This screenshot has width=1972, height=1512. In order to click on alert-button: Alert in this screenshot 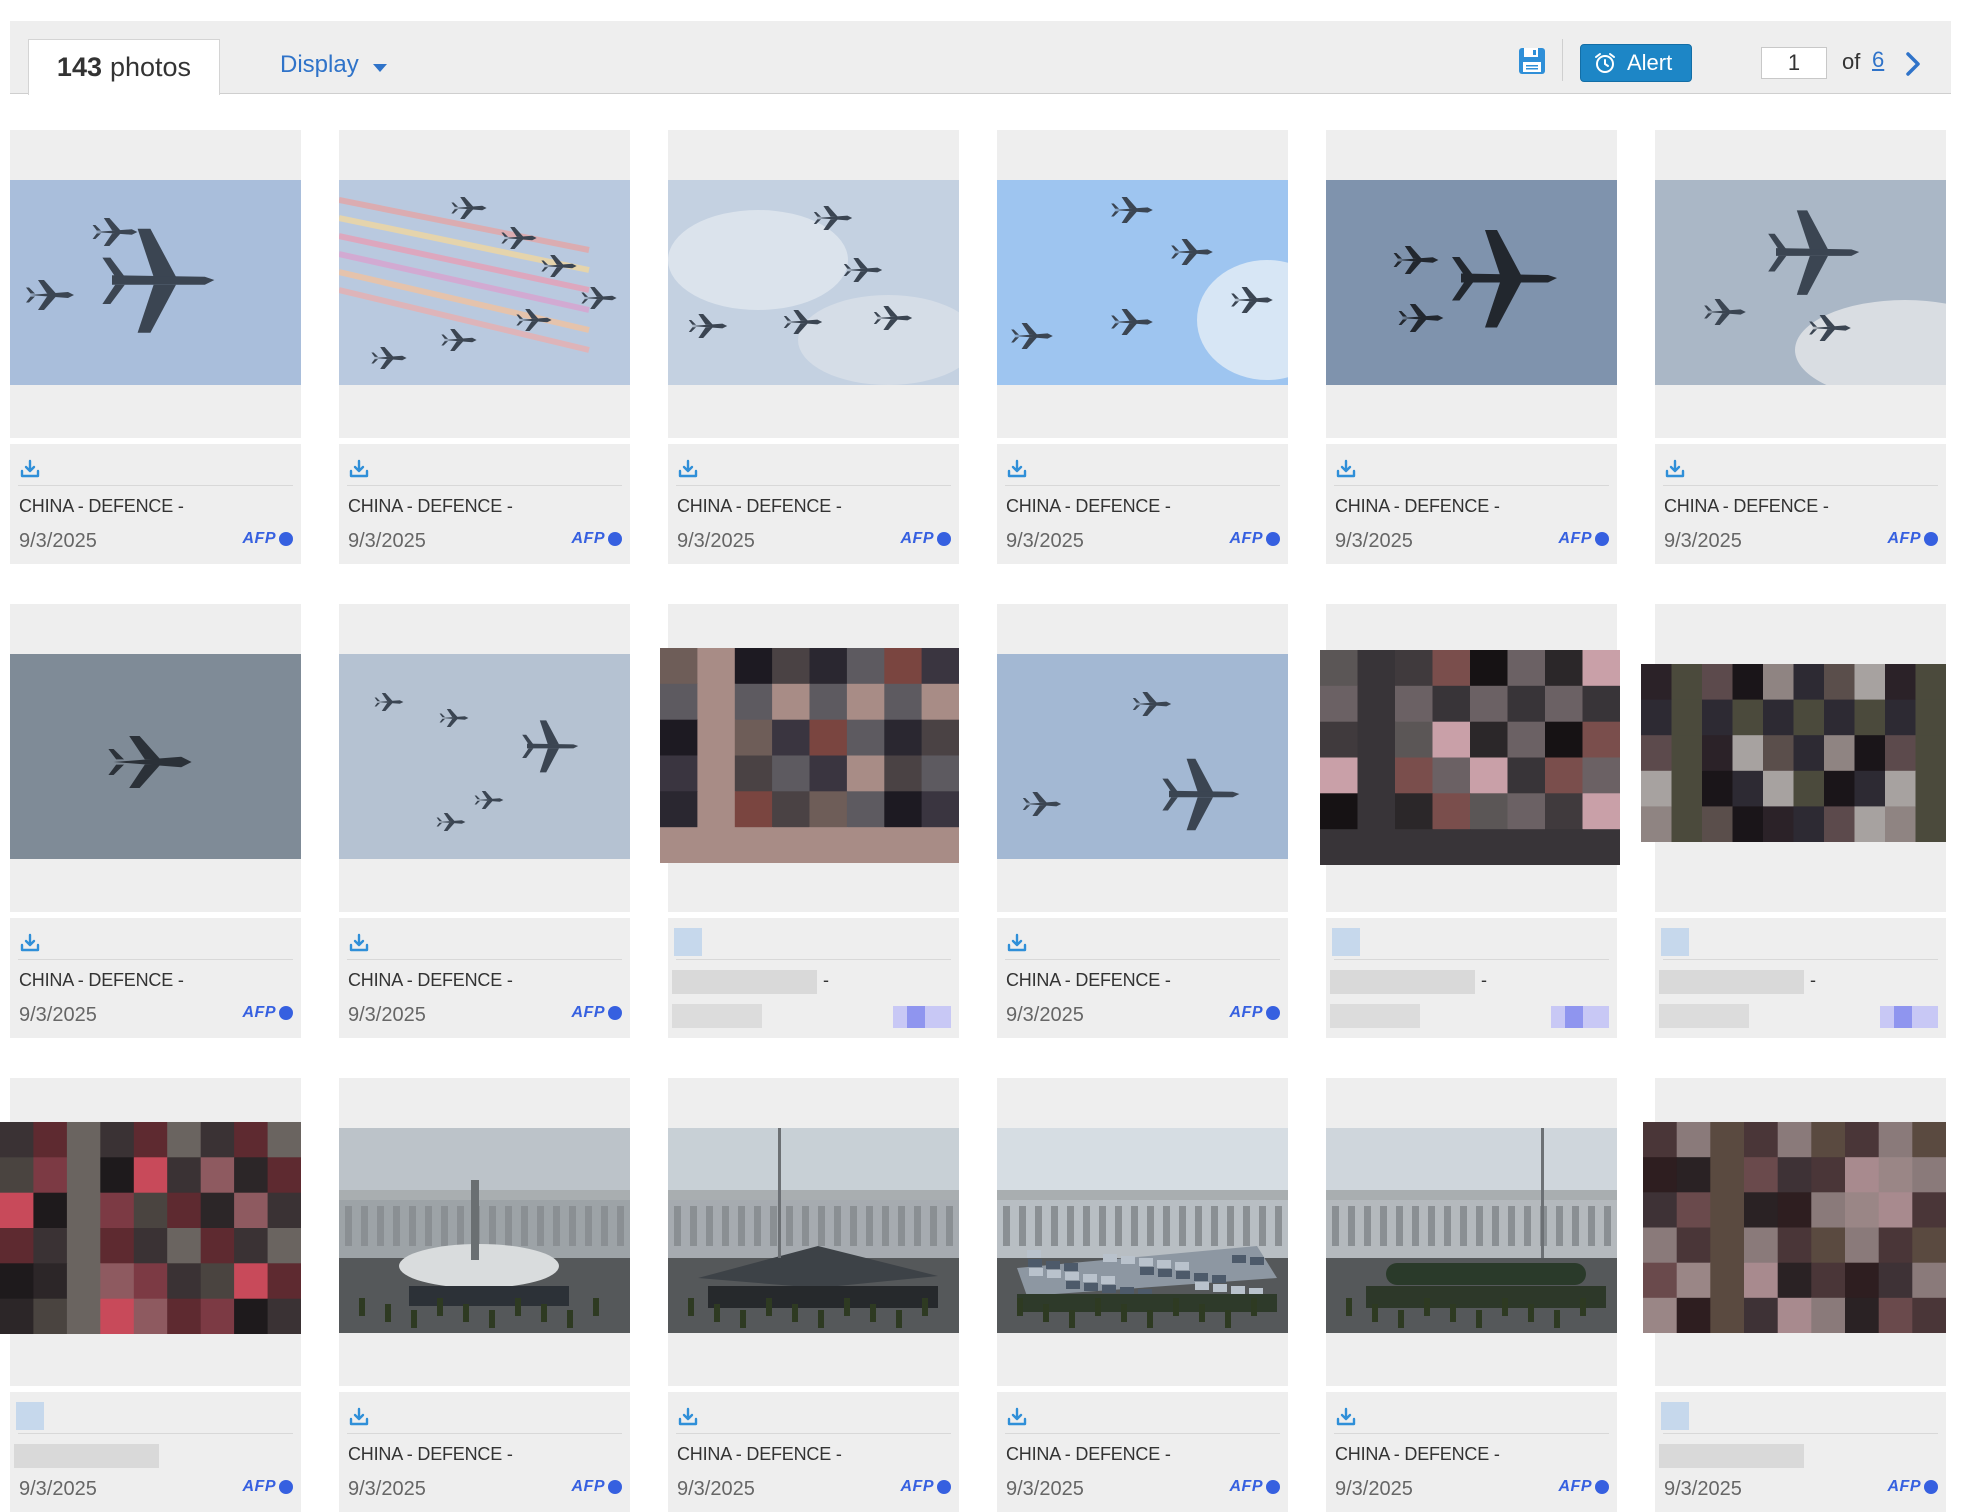, I will do `click(1636, 63)`.